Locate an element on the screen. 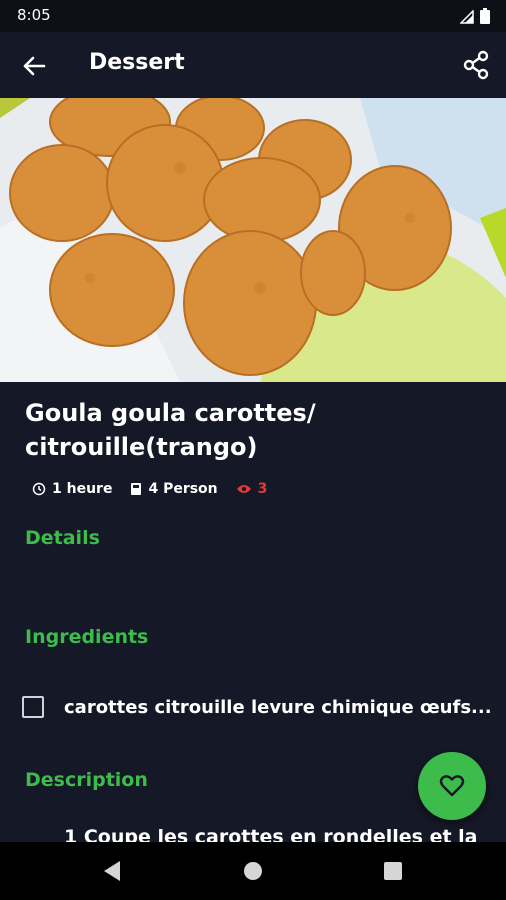 Image resolution: width=506 pixels, height=900 pixels. status-icons is located at coordinates (475, 16).